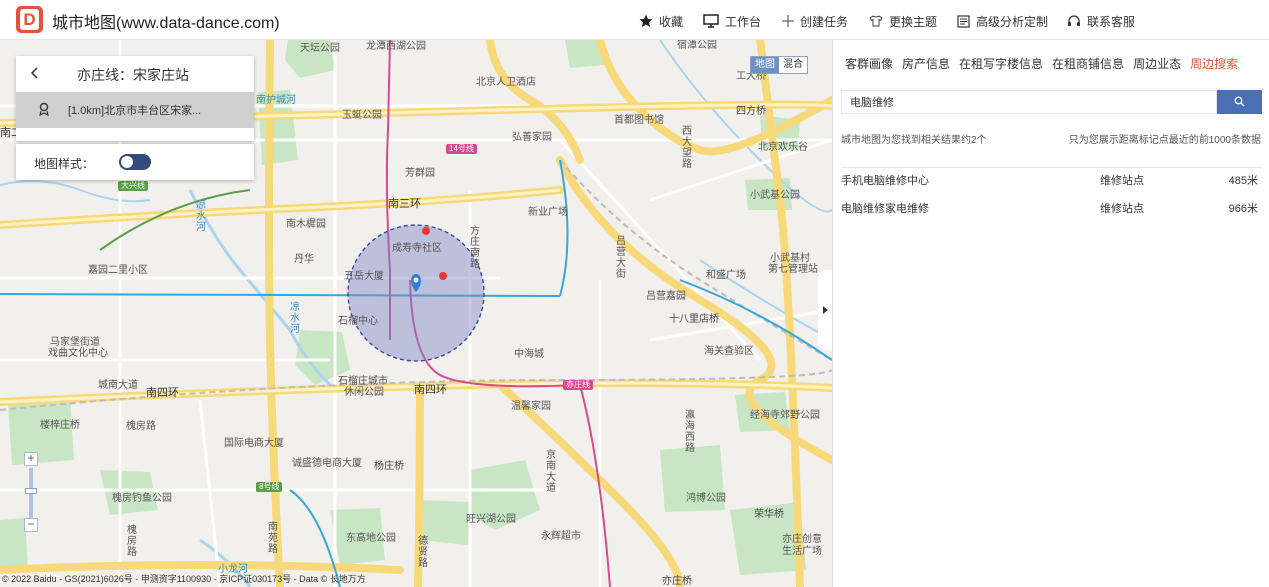 This screenshot has width=1269, height=587. I want to click on logo-letter: D, so click(29, 19).